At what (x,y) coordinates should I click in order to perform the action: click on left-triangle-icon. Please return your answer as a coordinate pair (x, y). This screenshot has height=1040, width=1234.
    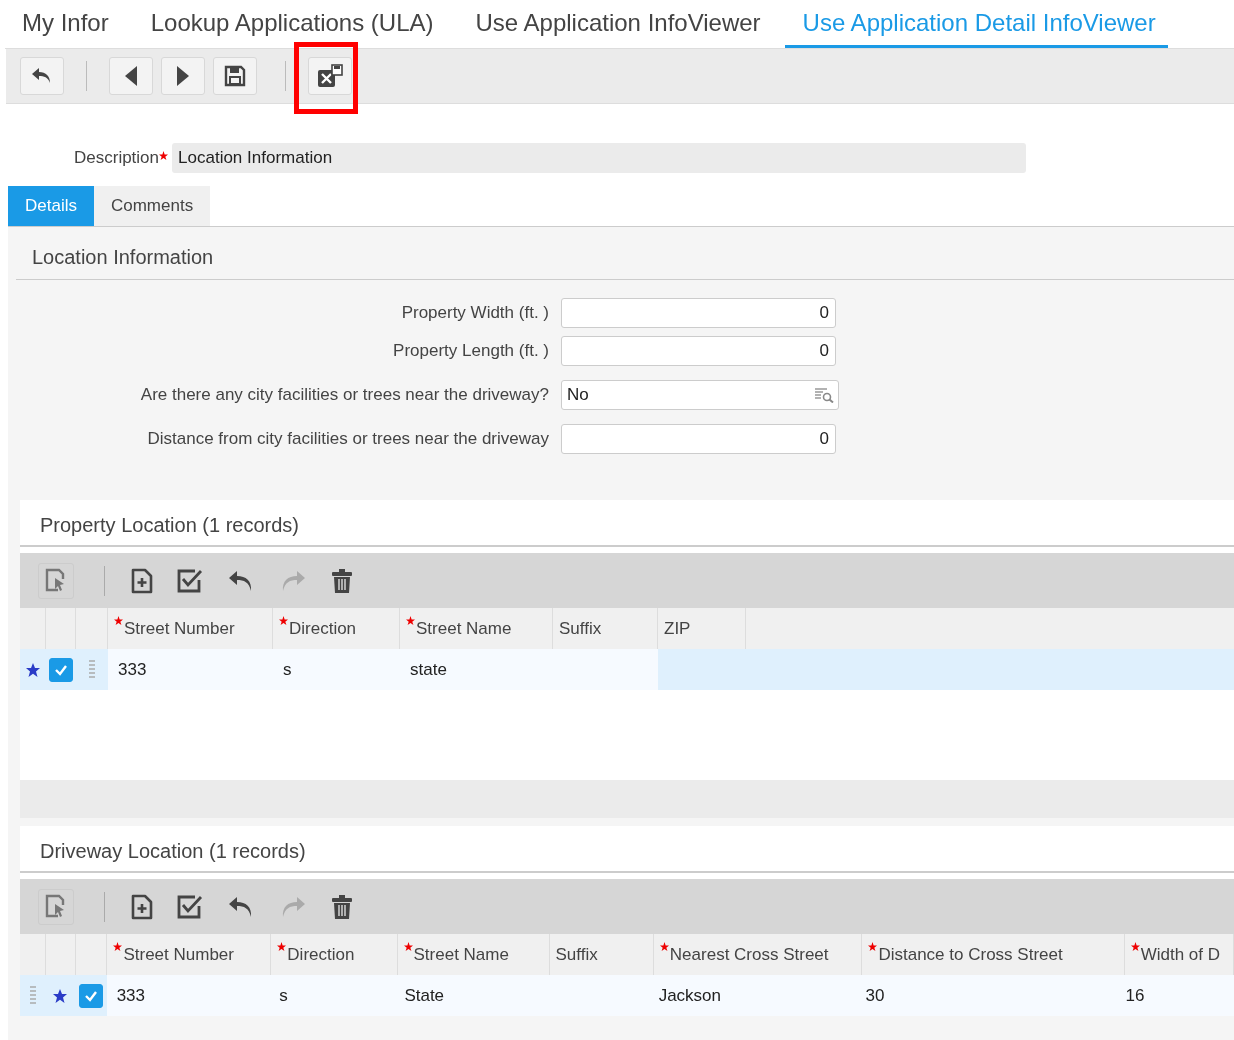
    Looking at the image, I should click on (131, 76).